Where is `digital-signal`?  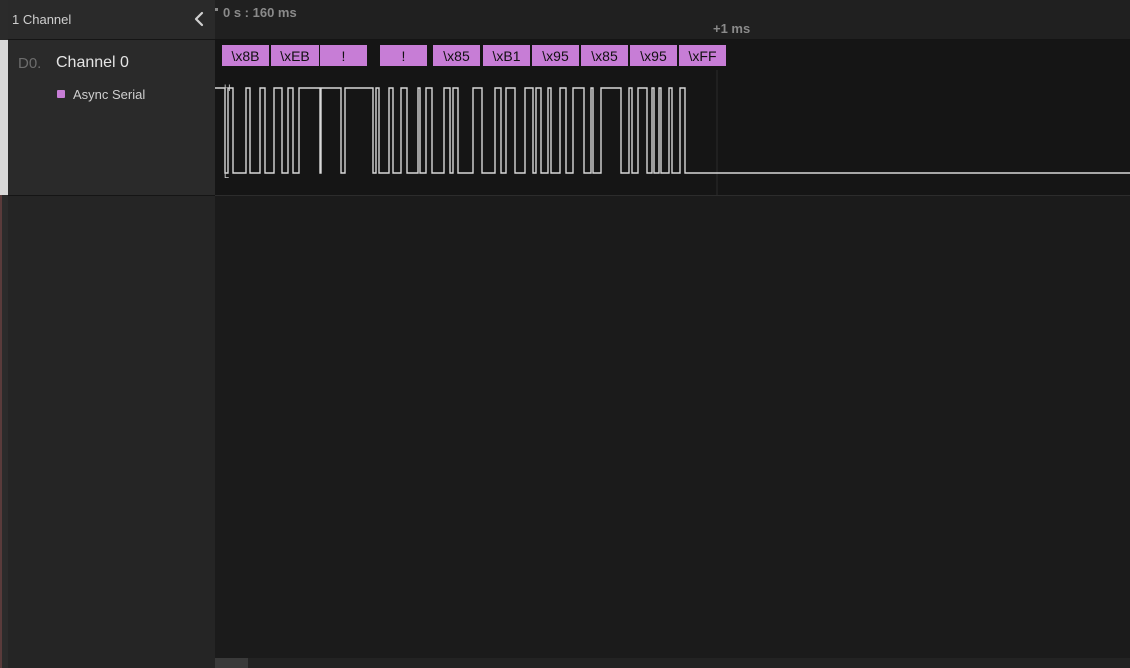
digital-signal is located at coordinates (672, 130).